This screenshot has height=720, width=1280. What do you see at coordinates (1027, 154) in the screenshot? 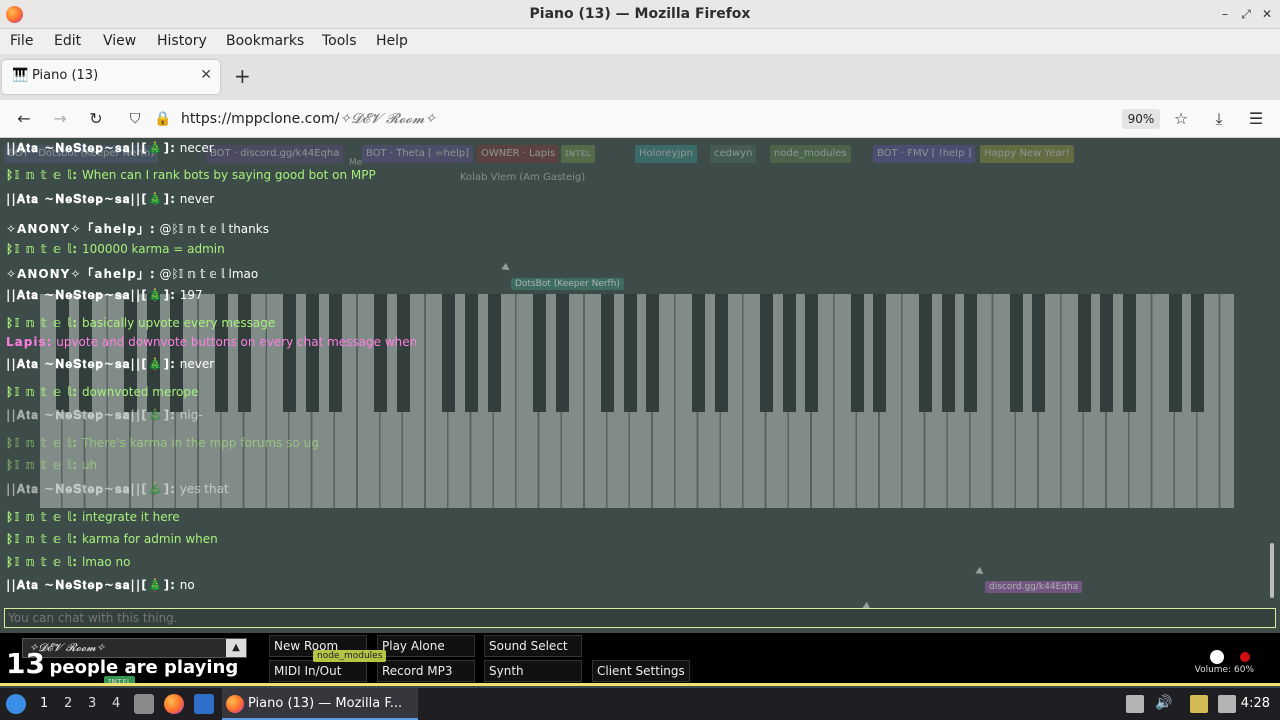
I see `user-badge: Happy New Year!` at bounding box center [1027, 154].